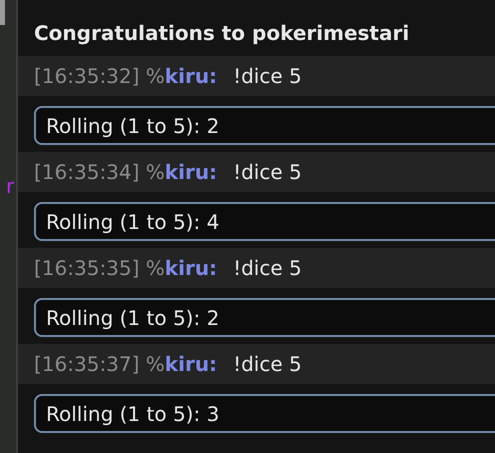 This screenshot has height=453, width=495. What do you see at coordinates (264, 413) in the screenshot?
I see `dice-result: Rolling (1 to 5): 3` at bounding box center [264, 413].